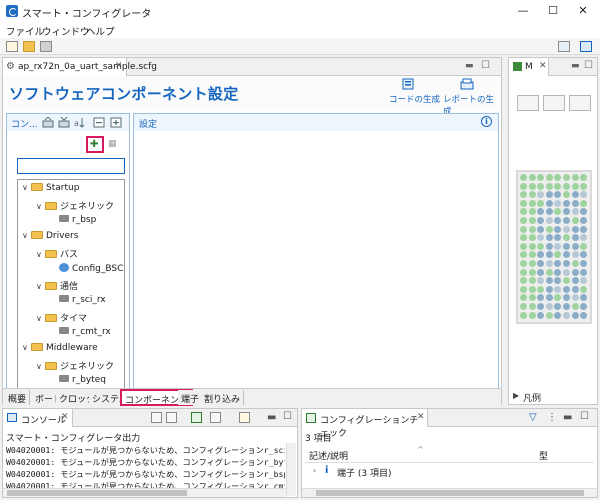  What do you see at coordinates (75, 366) in the screenshot?
I see `tree-item: ∨ ジェネリック` at bounding box center [75, 366].